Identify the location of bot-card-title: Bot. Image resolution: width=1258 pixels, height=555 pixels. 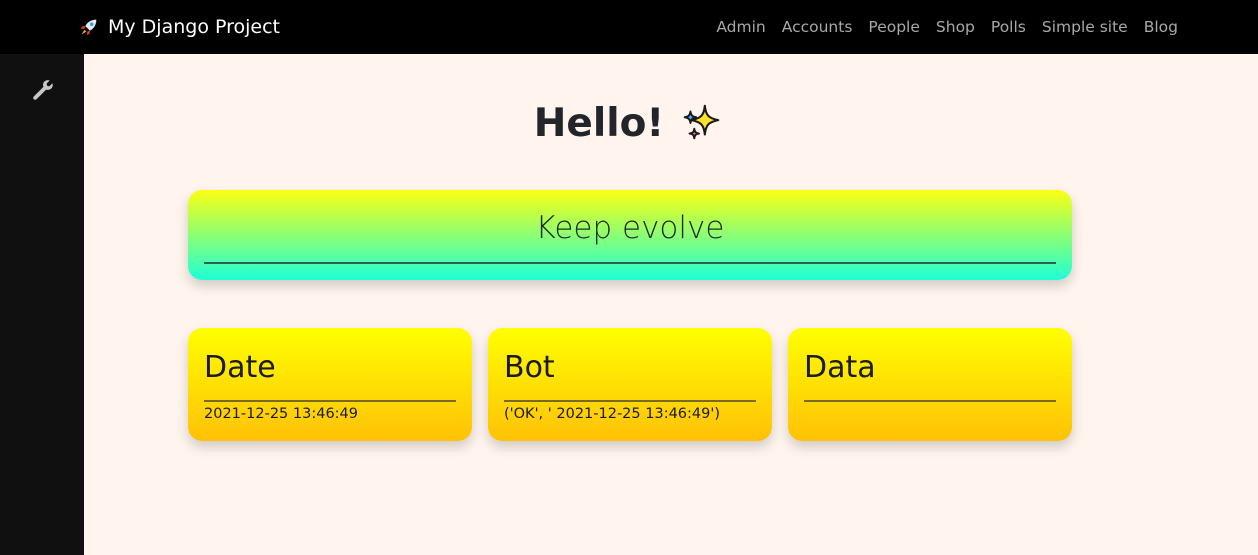
(529, 367).